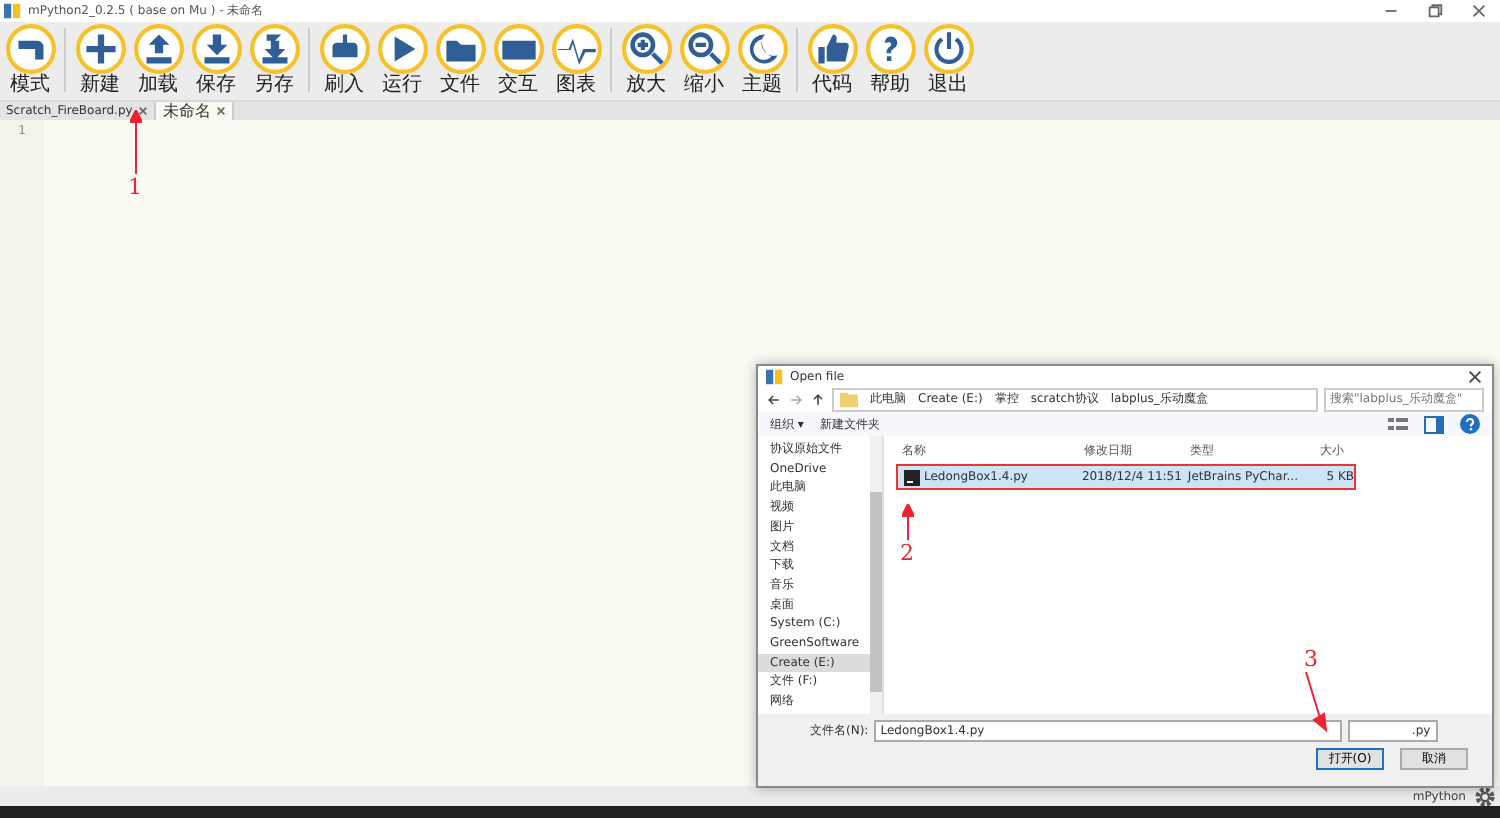 This screenshot has width=1500, height=818. I want to click on toolbar-button: 模式, so click(30, 60).